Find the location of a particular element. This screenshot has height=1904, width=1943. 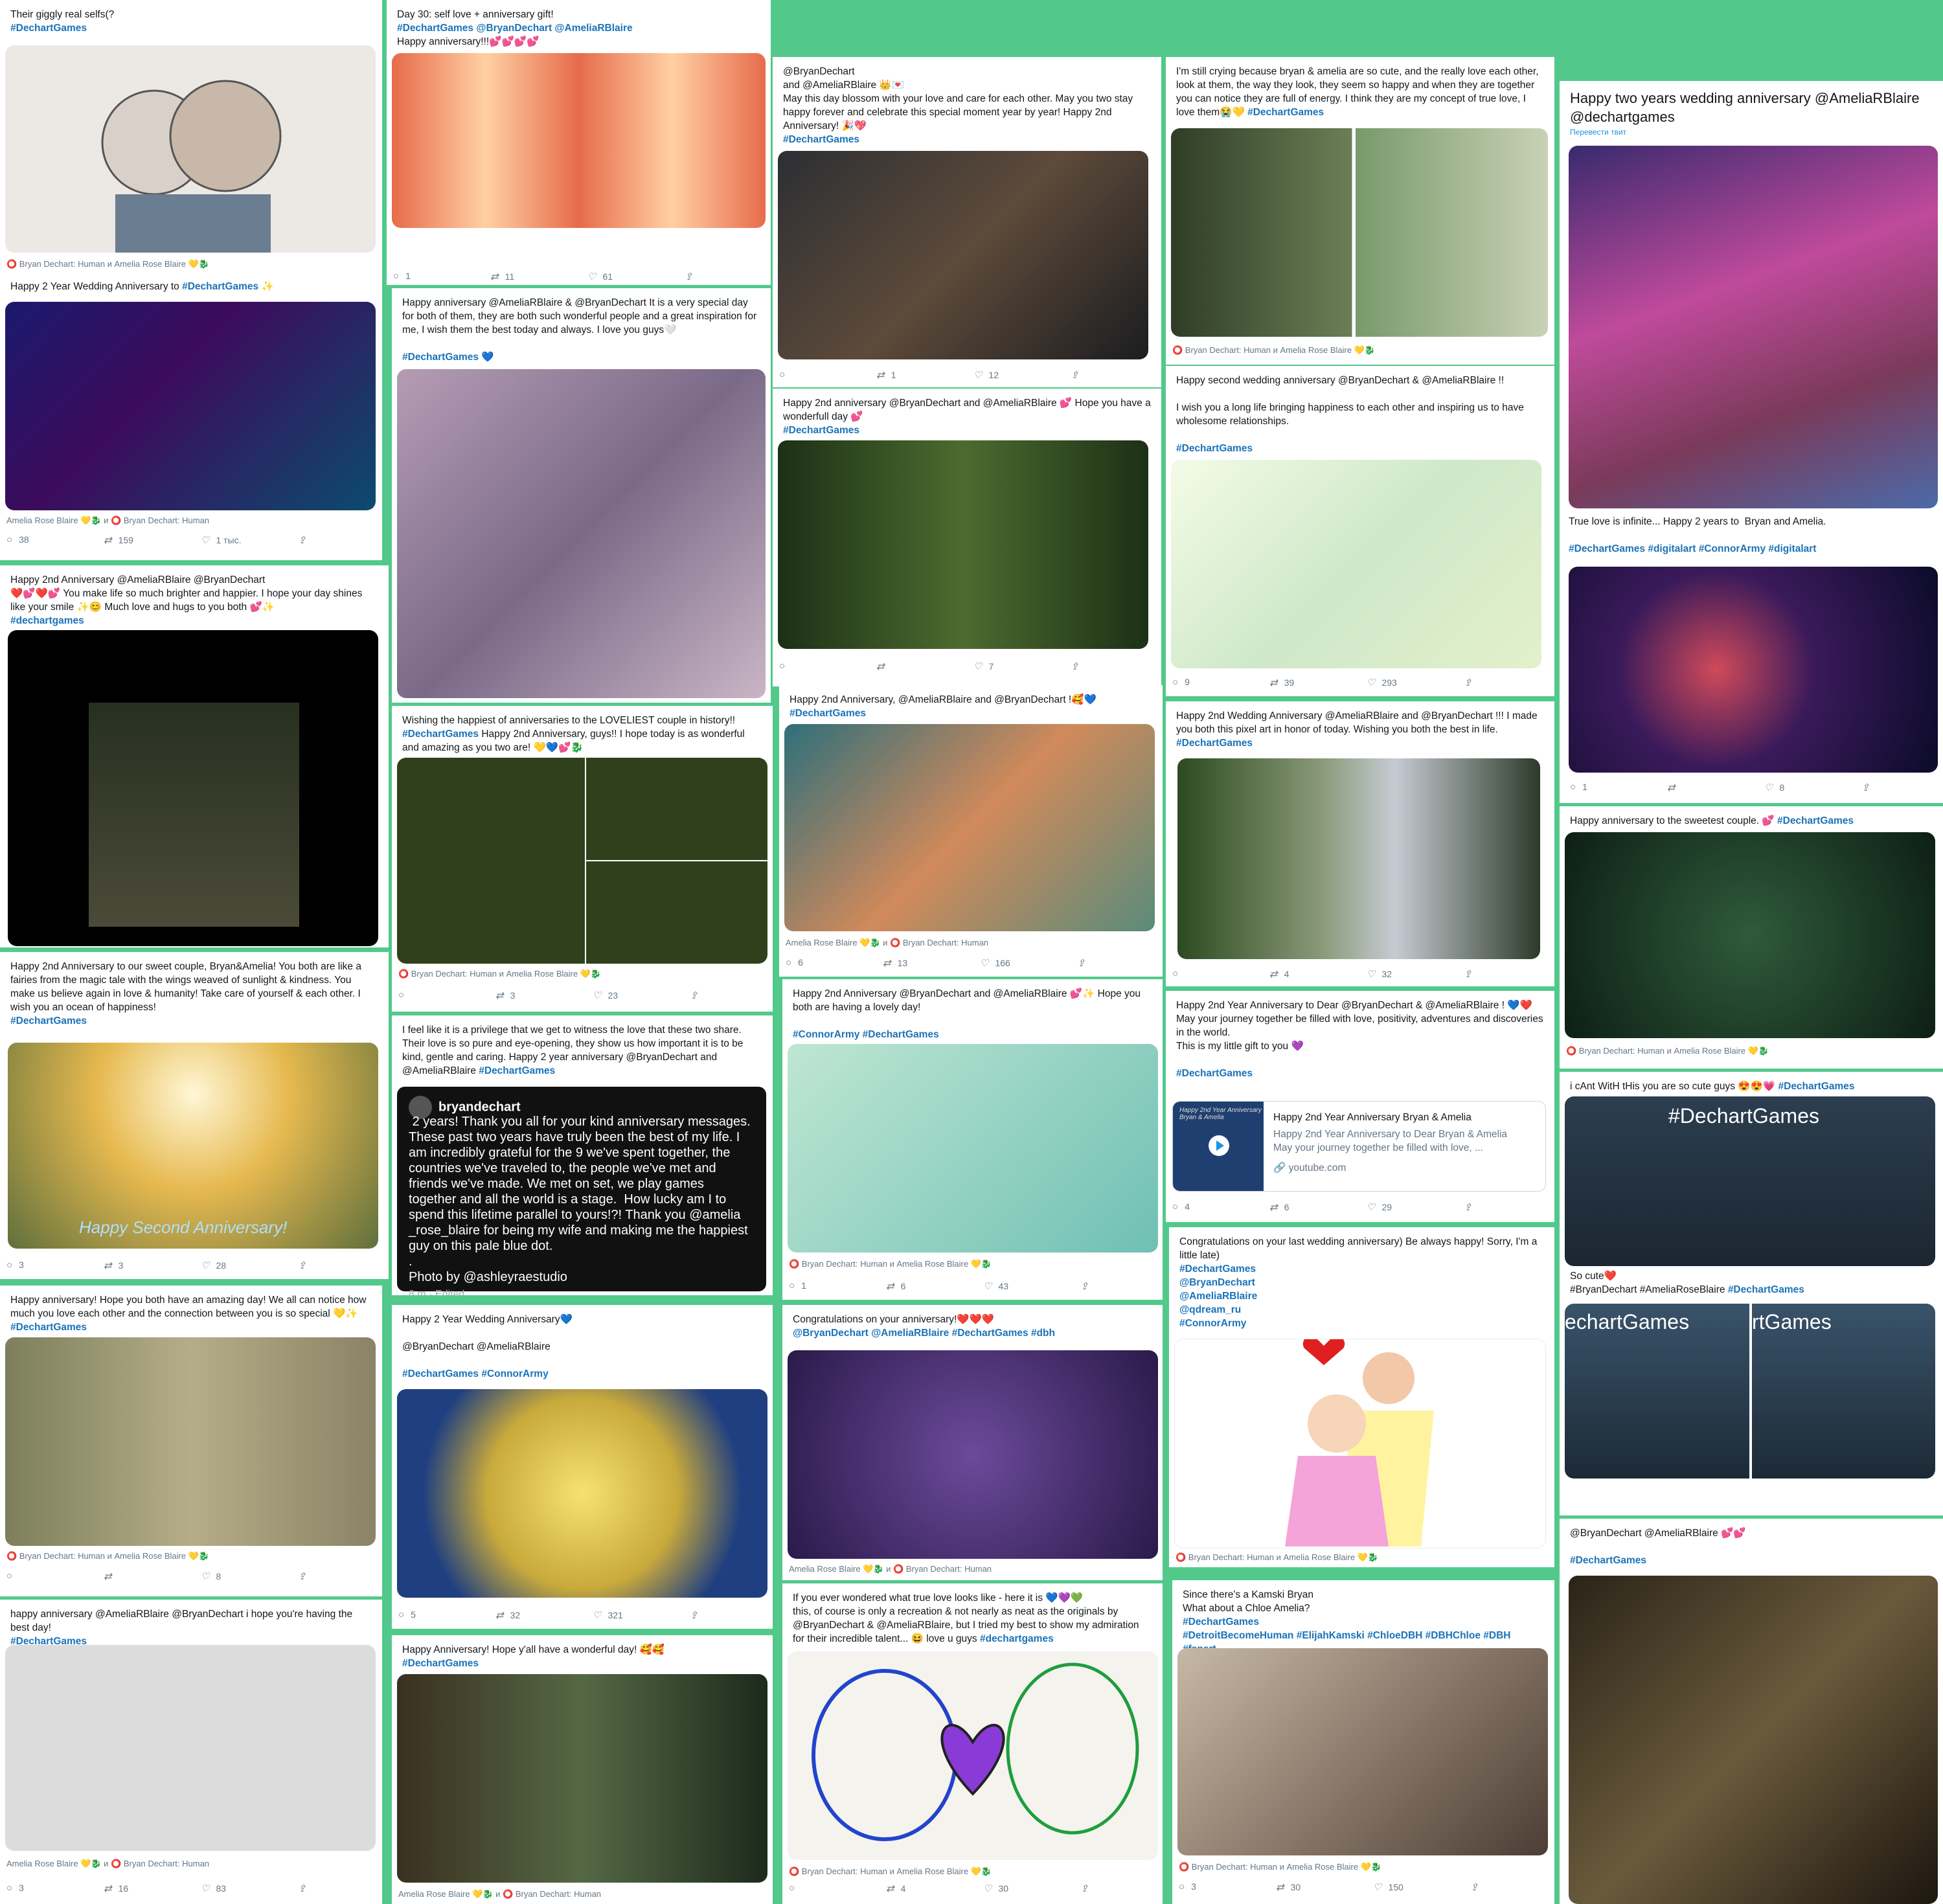

retweet-button: ⇄ 39 is located at coordinates (1318, 682).